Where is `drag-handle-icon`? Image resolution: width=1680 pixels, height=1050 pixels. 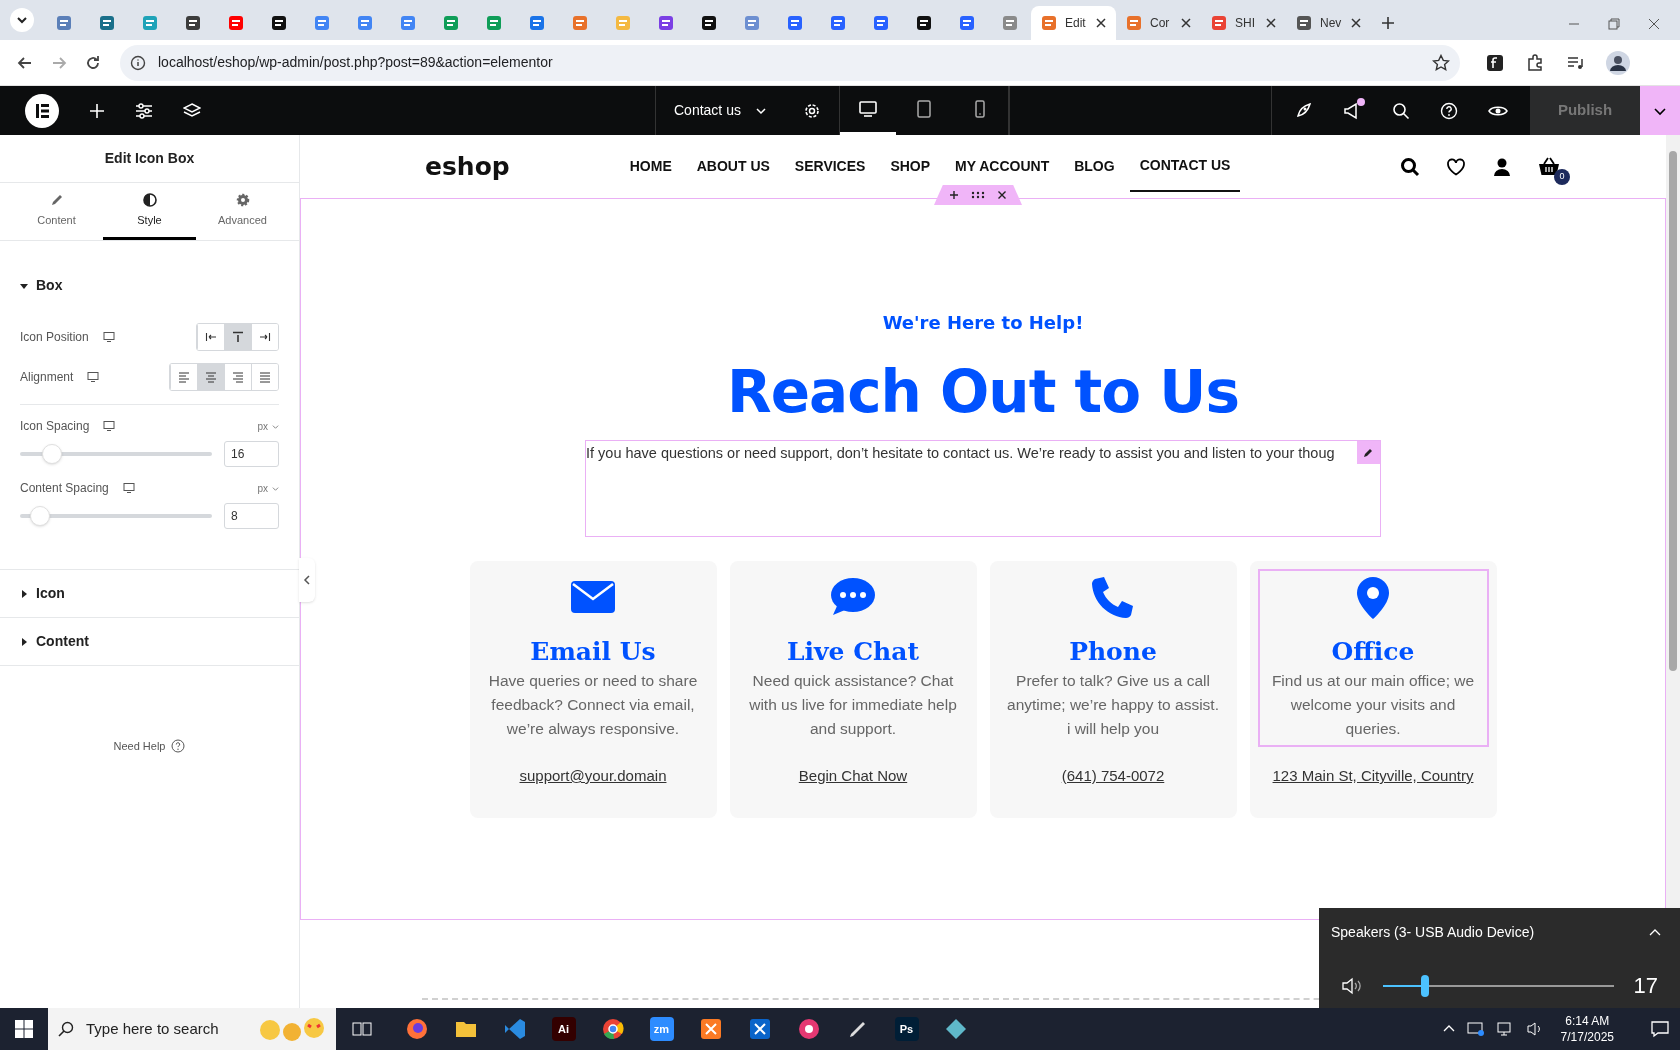
drag-handle-icon is located at coordinates (978, 195).